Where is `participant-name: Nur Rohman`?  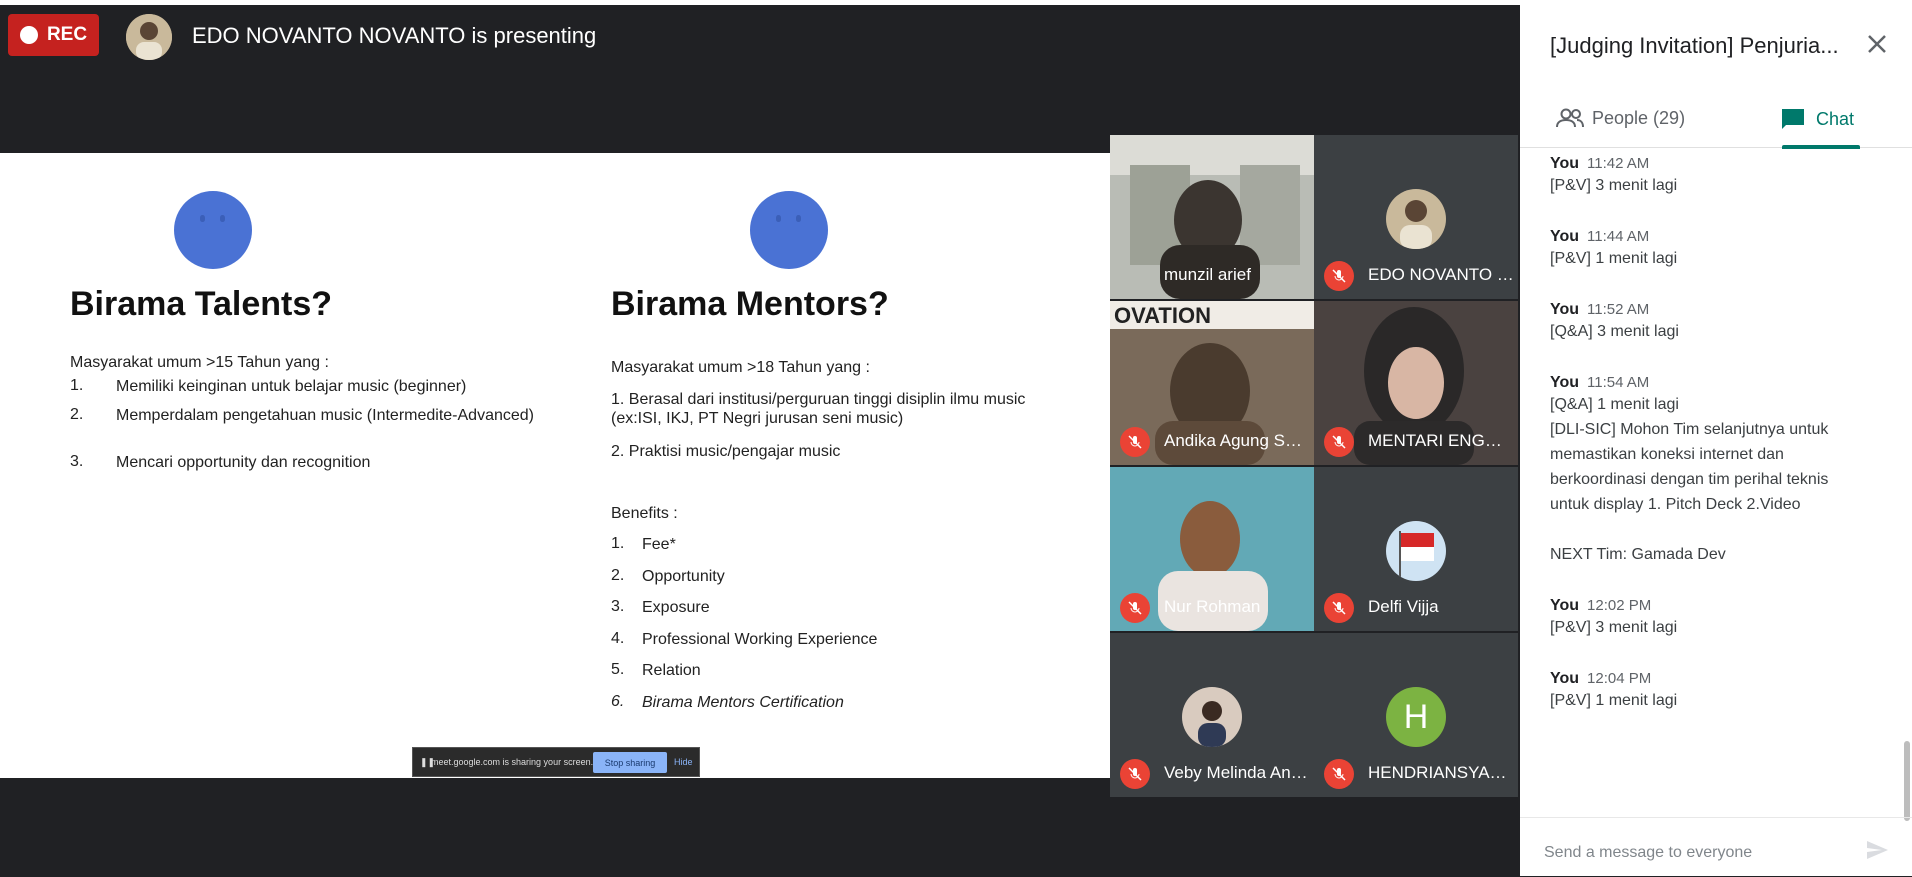 participant-name: Nur Rohman is located at coordinates (1212, 606).